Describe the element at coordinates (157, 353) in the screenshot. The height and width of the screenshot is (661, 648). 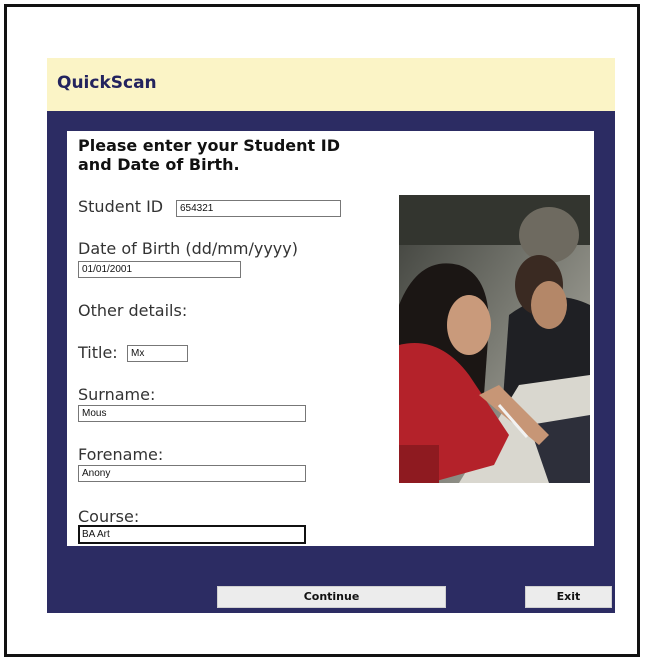
I see `title-input` at that location.